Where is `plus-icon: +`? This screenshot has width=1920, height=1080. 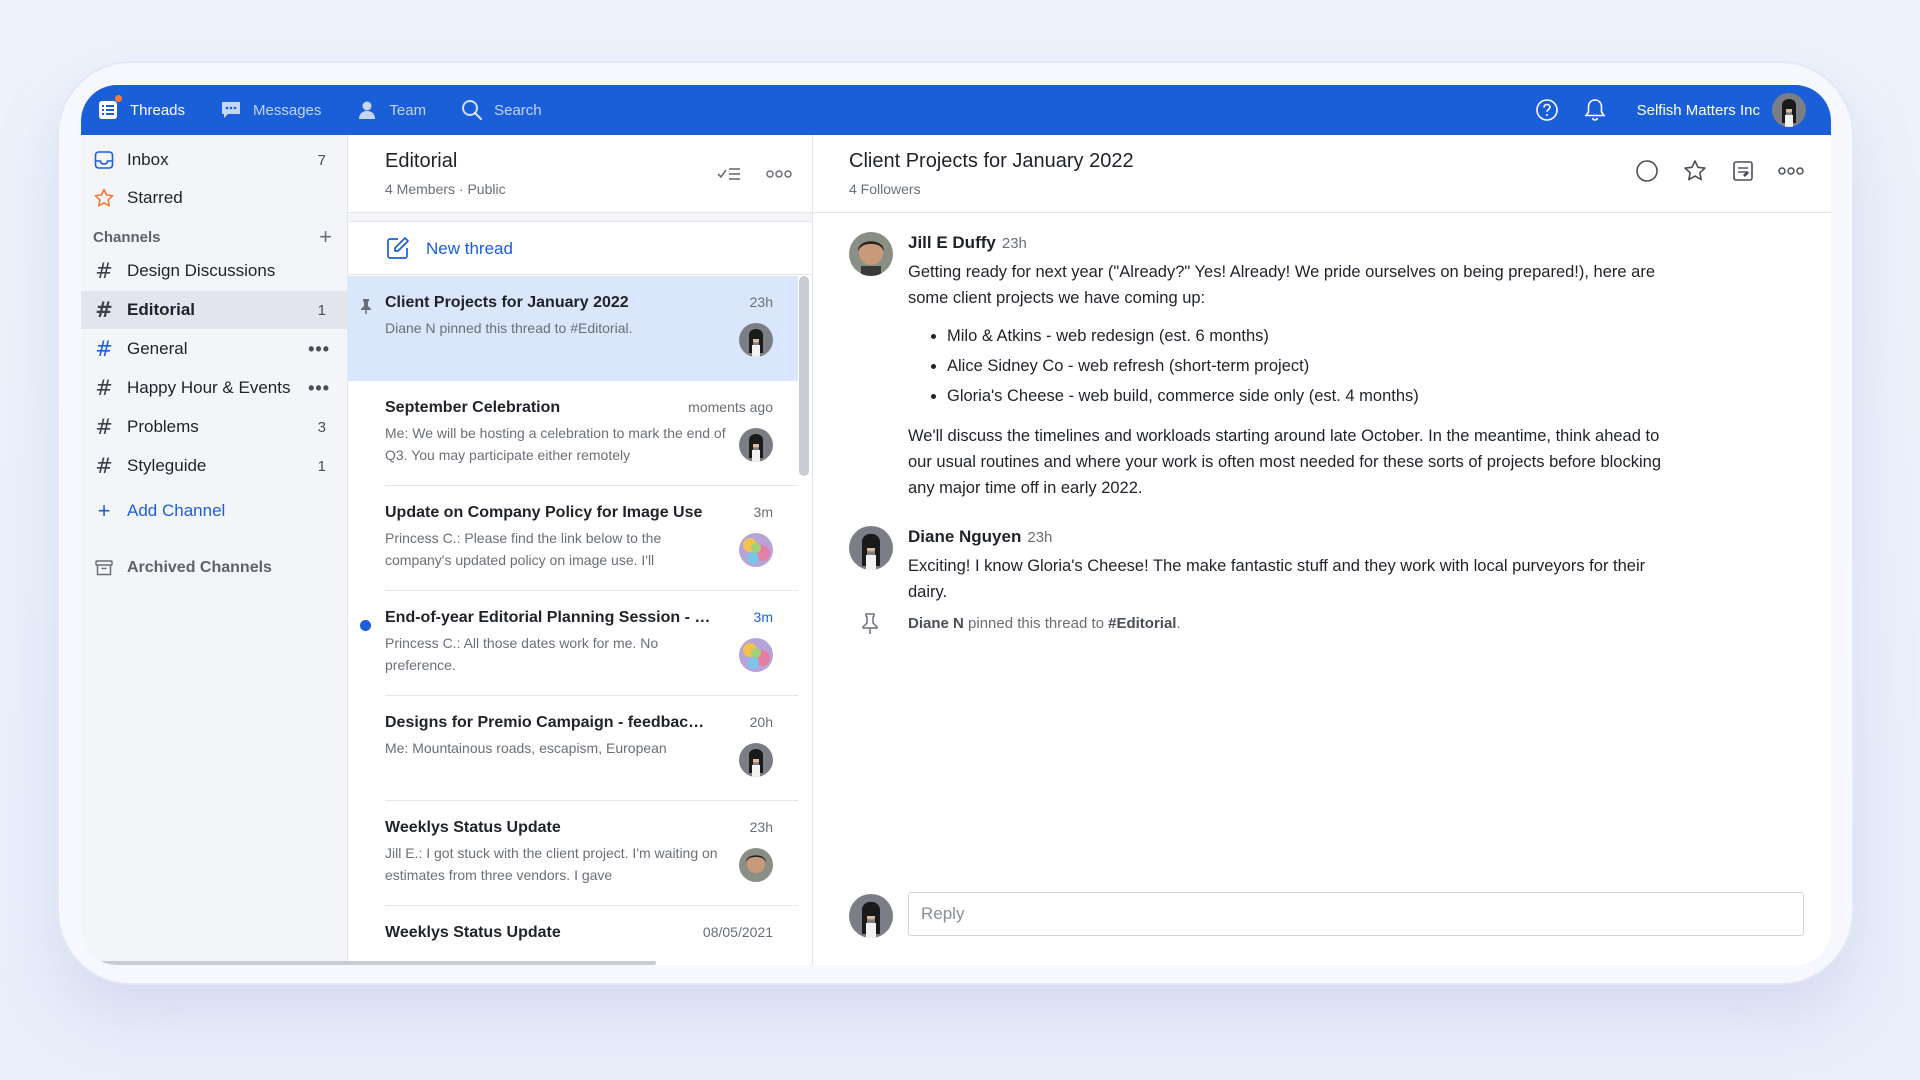
plus-icon: + is located at coordinates (104, 510).